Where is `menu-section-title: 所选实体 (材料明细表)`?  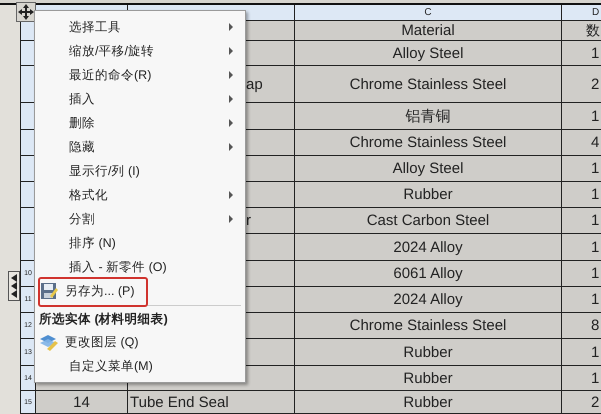 menu-section-title: 所选实体 (材料明细表) is located at coordinates (103, 319).